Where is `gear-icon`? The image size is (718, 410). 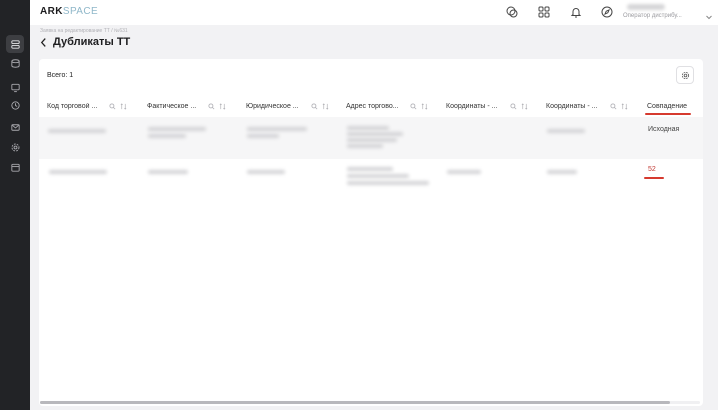 gear-icon is located at coordinates (685, 75).